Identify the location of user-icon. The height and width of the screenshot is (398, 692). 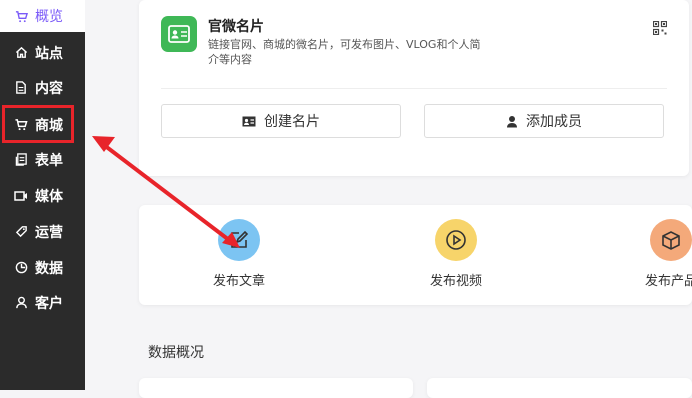
(21, 303).